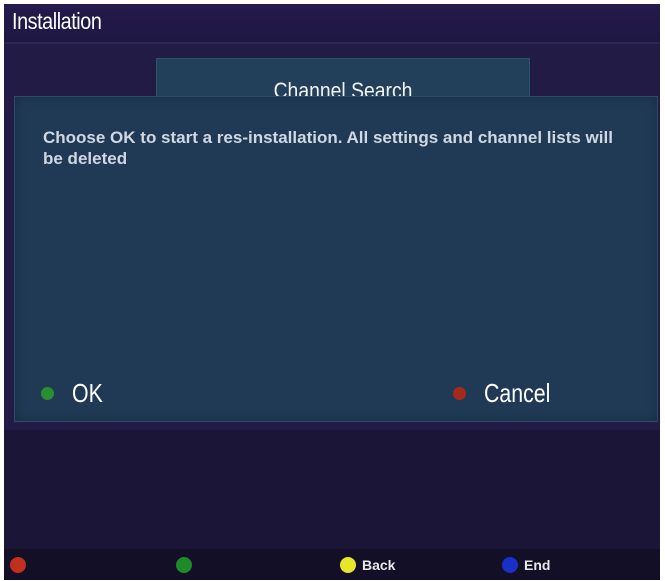 This screenshot has width=665, height=581. Describe the element at coordinates (18, 565) in the screenshot. I see `red-key-icon` at that location.